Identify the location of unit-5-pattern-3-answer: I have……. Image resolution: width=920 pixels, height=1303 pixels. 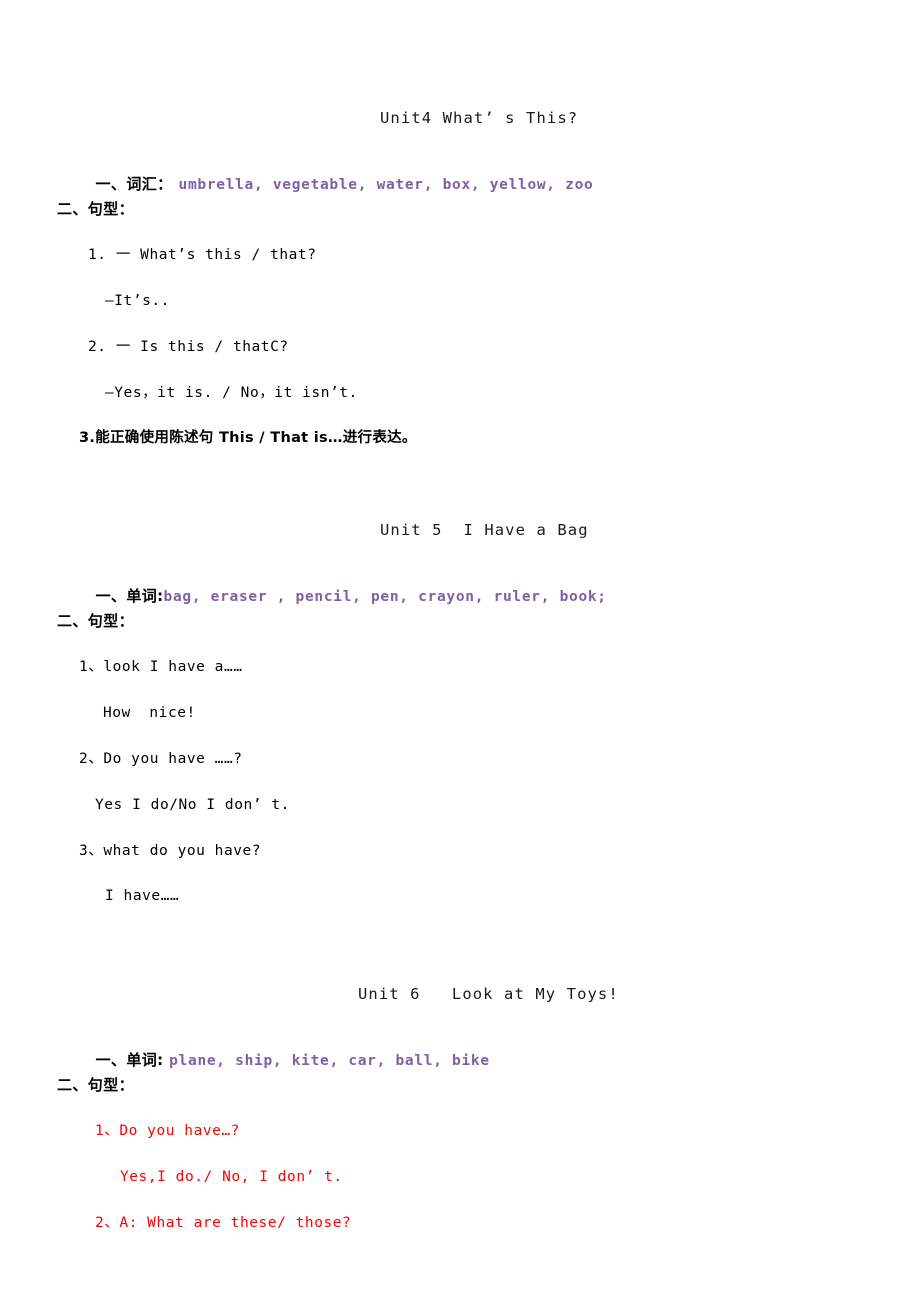
(142, 896).